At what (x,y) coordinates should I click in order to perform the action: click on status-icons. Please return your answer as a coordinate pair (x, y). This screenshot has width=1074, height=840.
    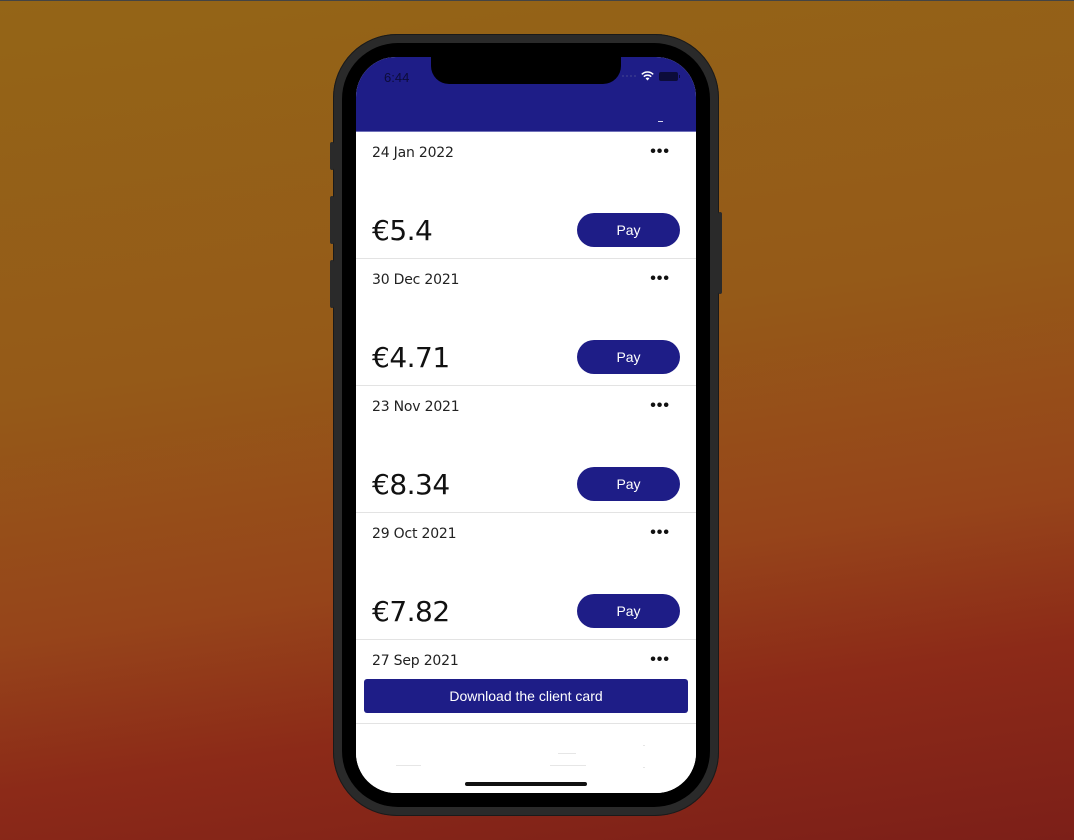
    Looking at the image, I should click on (651, 76).